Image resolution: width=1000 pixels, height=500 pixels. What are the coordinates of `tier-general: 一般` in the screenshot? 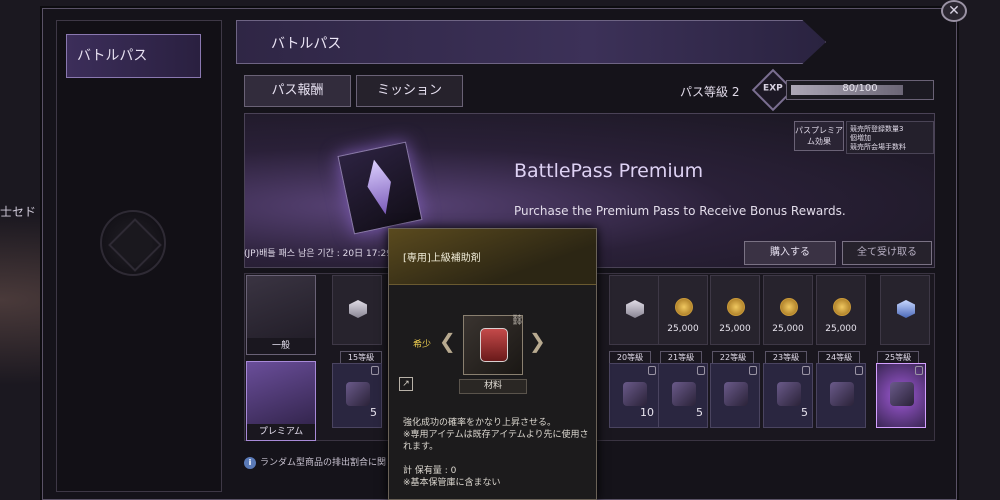 It's located at (281, 315).